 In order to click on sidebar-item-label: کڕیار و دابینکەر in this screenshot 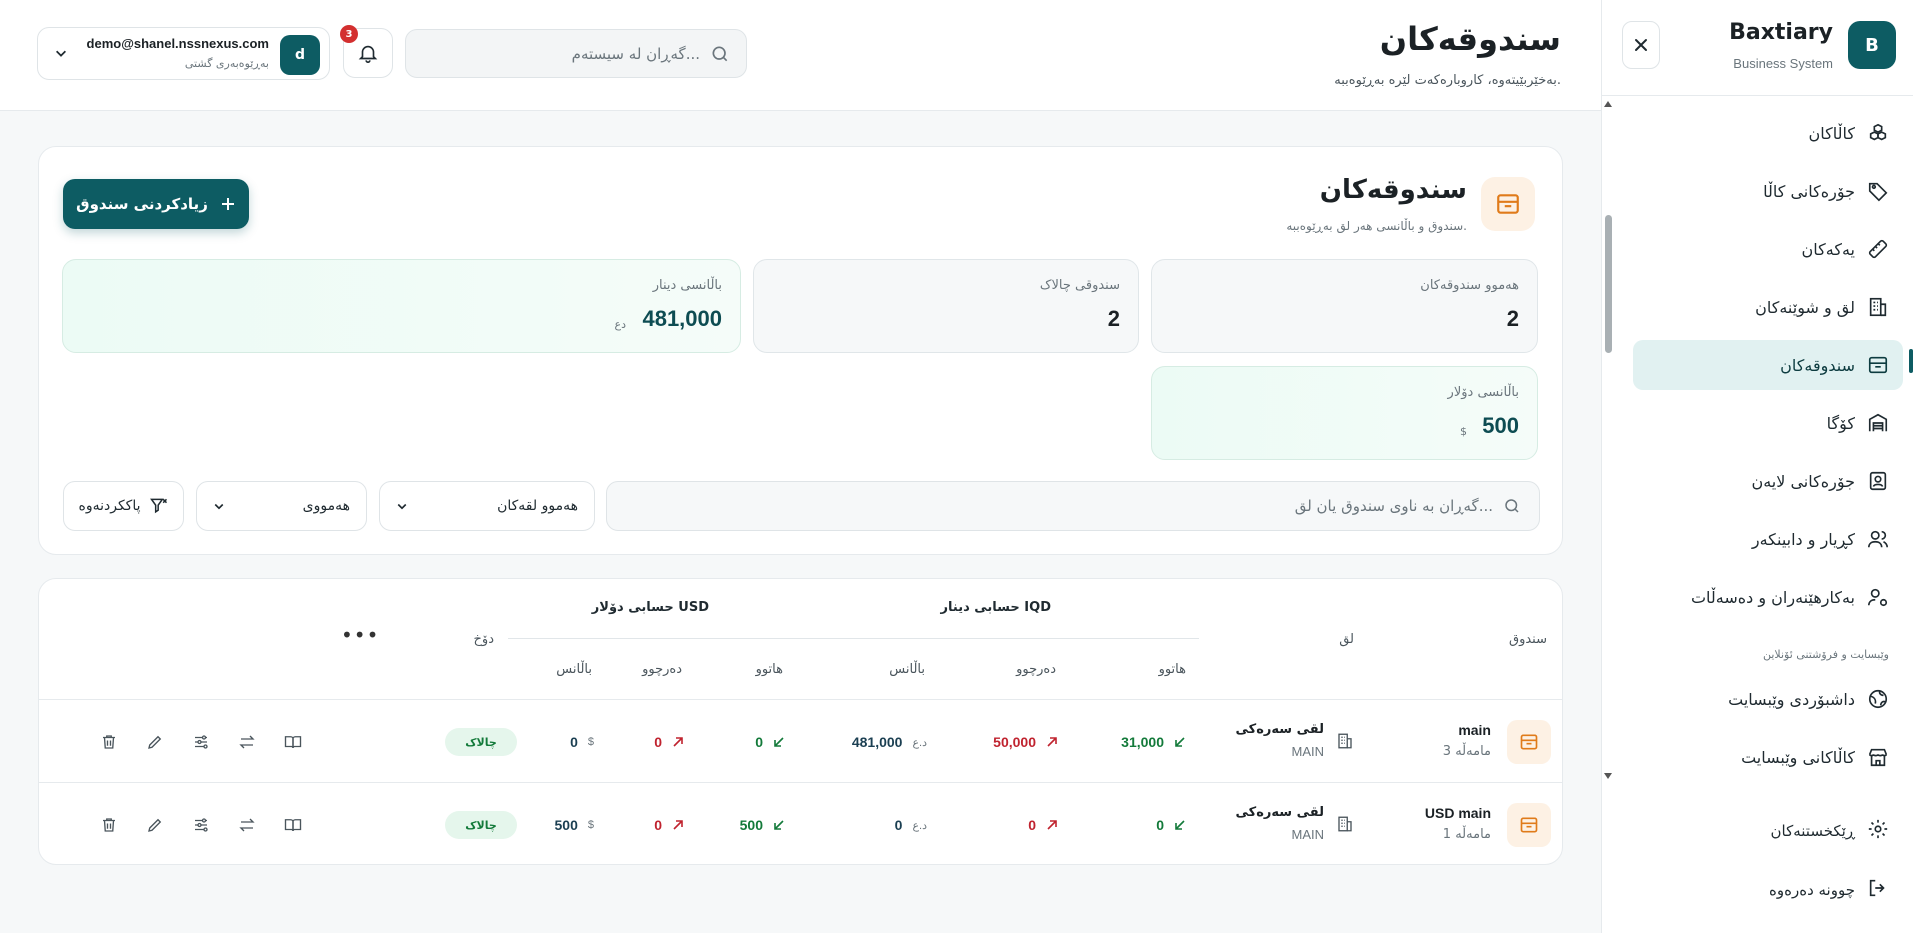, I will do `click(1803, 539)`.